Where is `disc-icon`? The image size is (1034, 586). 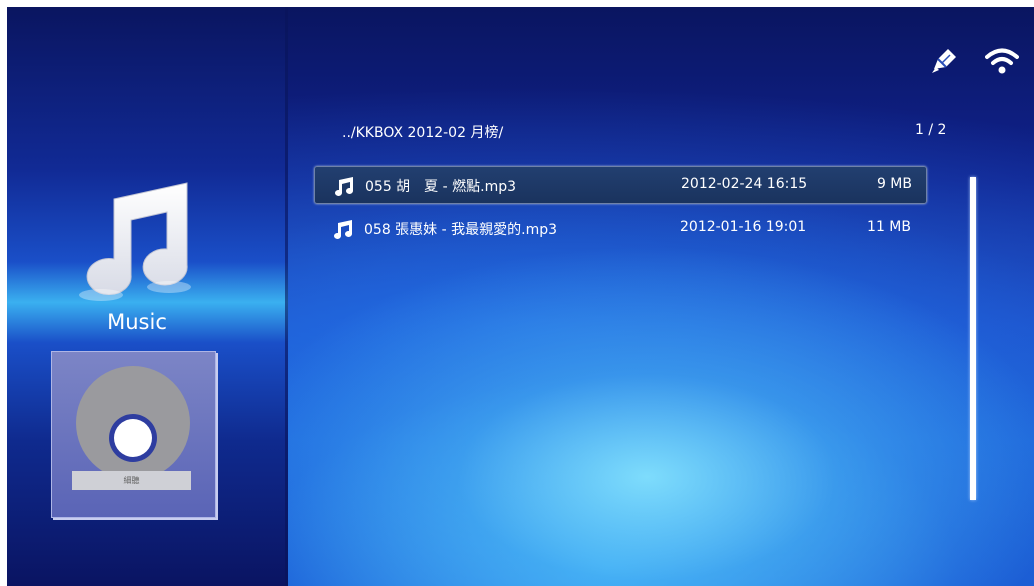
disc-icon is located at coordinates (133, 423).